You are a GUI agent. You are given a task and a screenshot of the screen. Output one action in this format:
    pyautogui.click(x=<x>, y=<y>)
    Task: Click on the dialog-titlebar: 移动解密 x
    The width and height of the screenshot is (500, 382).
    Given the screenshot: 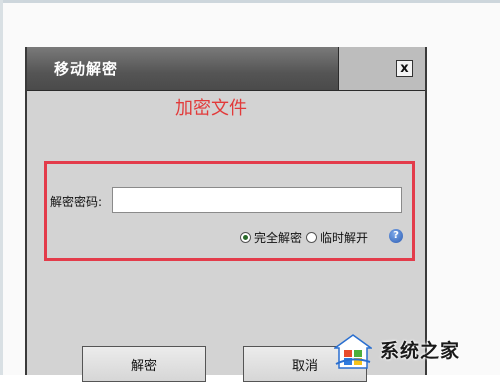 What is the action you would take?
    pyautogui.click(x=226, y=69)
    